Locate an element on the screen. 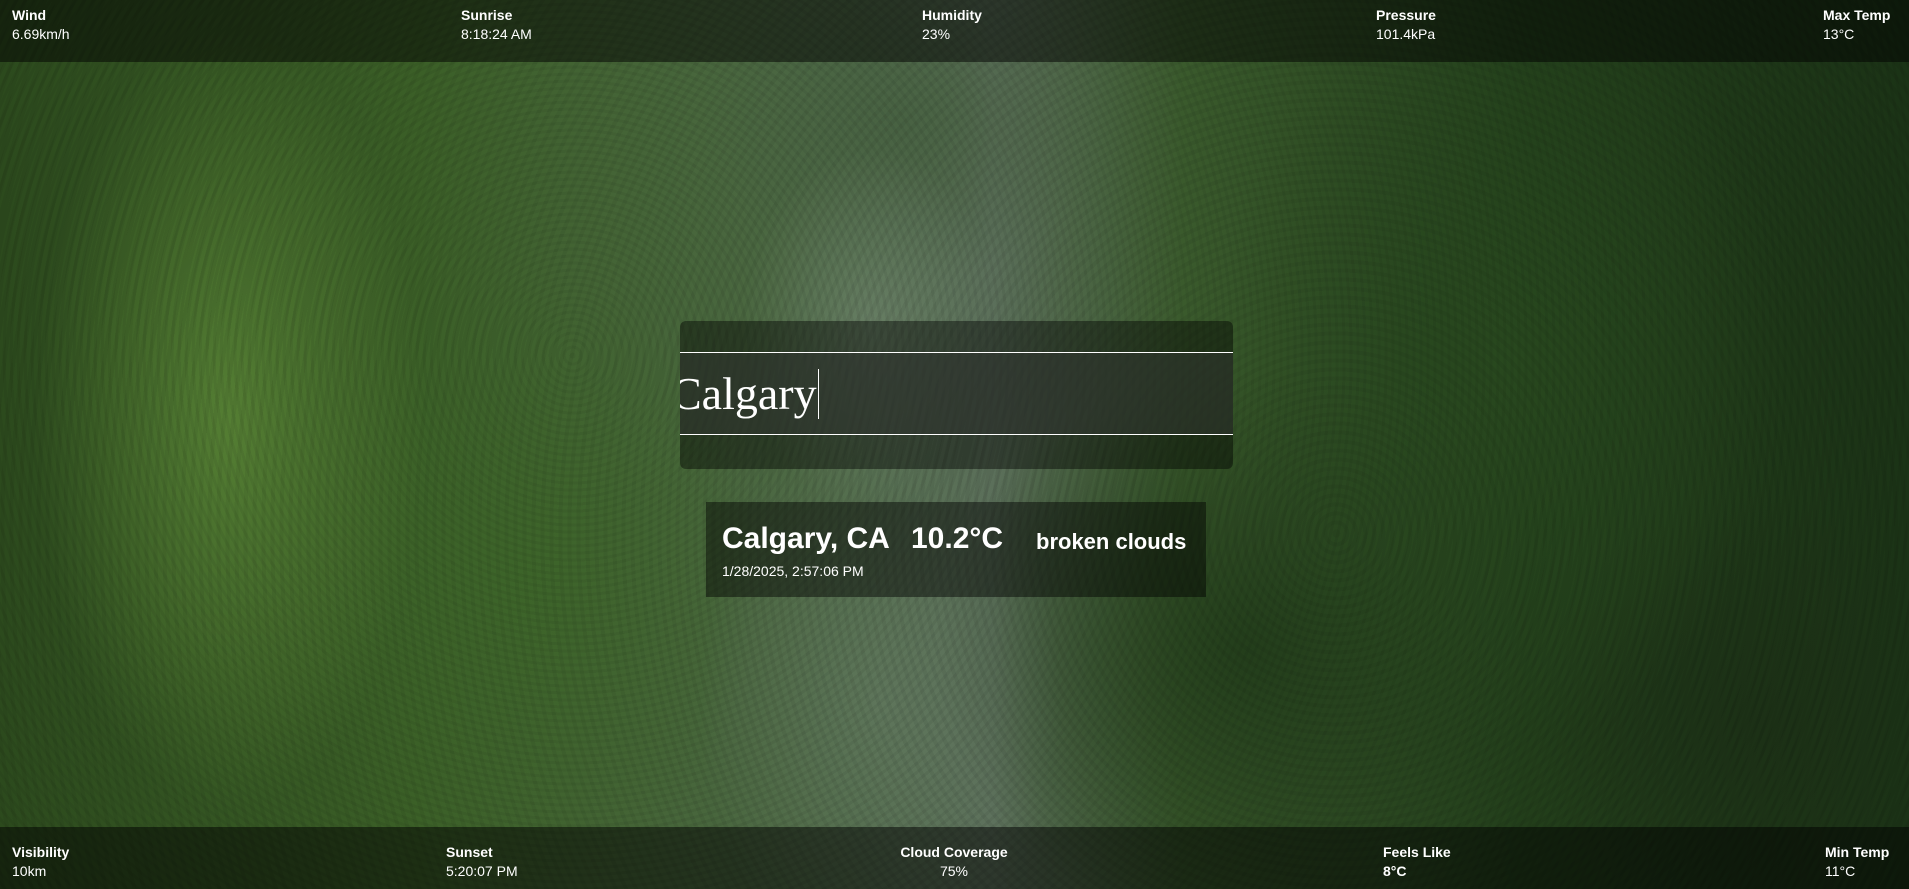 Image resolution: width=1909 pixels, height=889 pixels. result-temperature: 10.2°C is located at coordinates (957, 538).